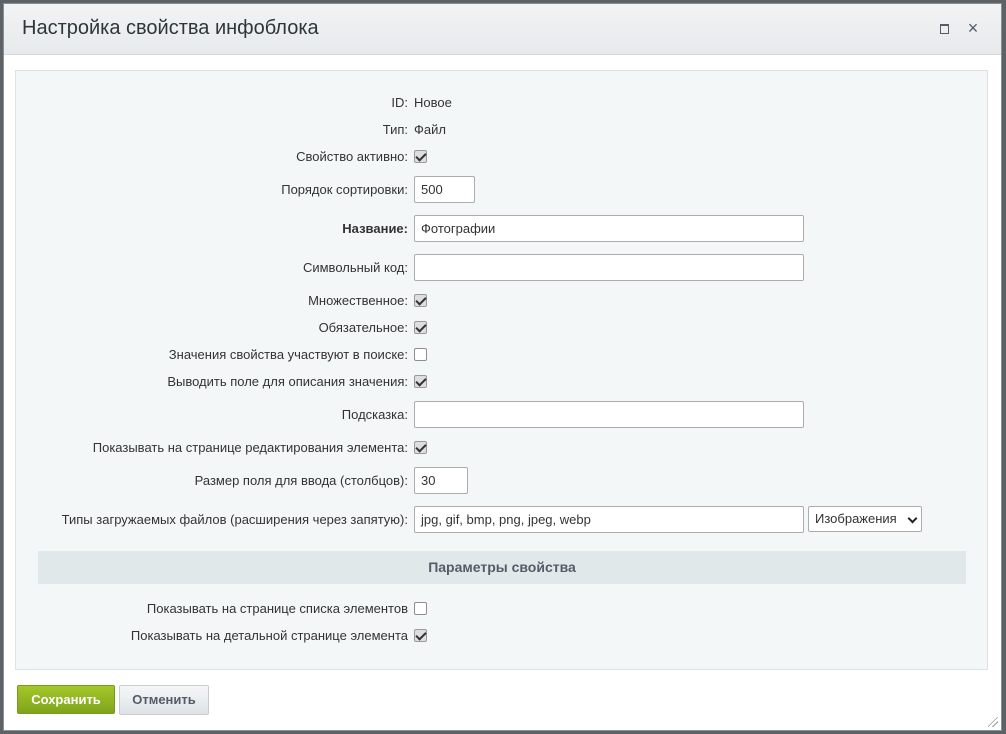  Describe the element at coordinates (420, 381) in the screenshot. I see `with-description-checkbox` at that location.